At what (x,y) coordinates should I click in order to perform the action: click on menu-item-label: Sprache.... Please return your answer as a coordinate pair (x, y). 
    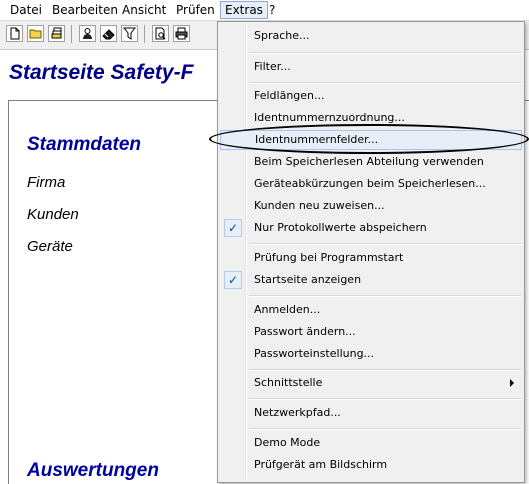
    Looking at the image, I should click on (282, 35).